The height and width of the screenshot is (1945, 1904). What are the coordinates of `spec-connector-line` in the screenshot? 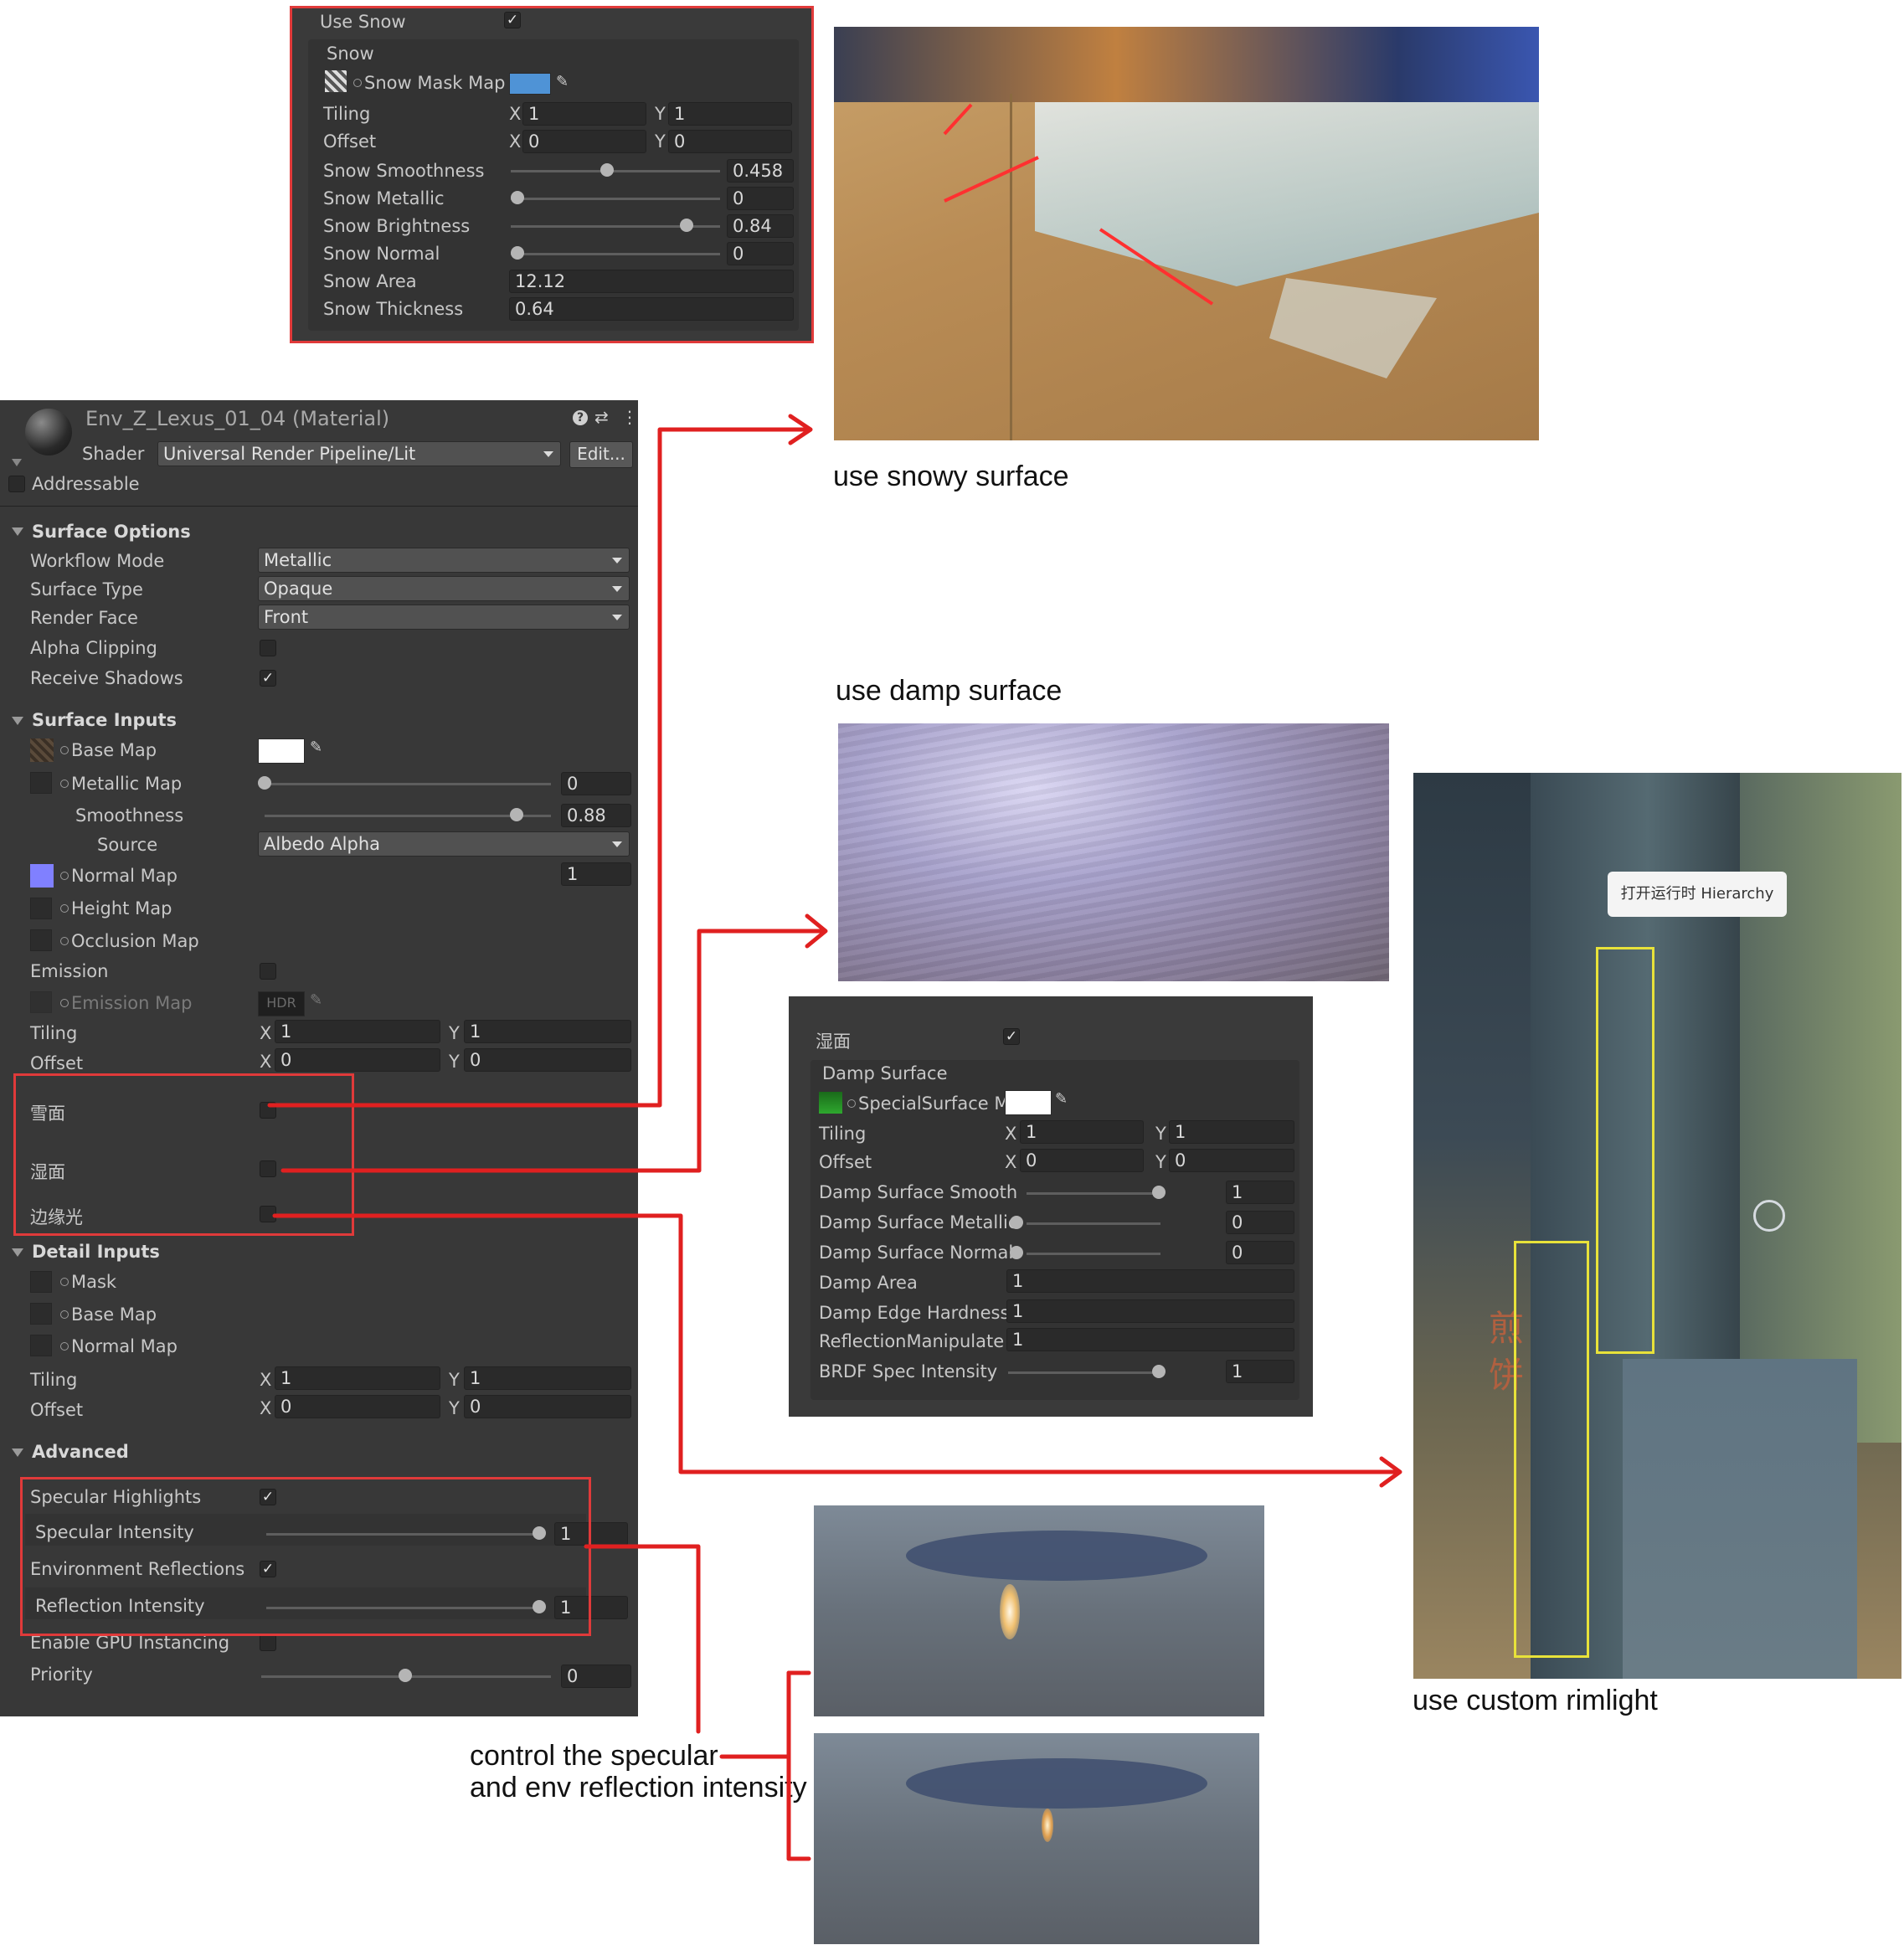 It's located at (642, 1639).